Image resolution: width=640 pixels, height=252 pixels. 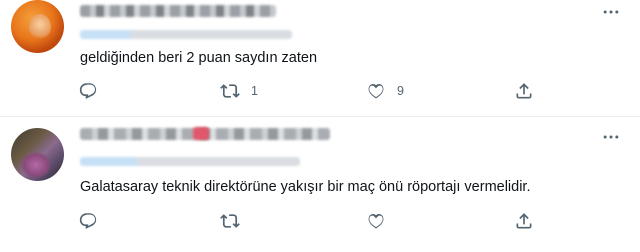 I want to click on like-button, so click(x=381, y=221).